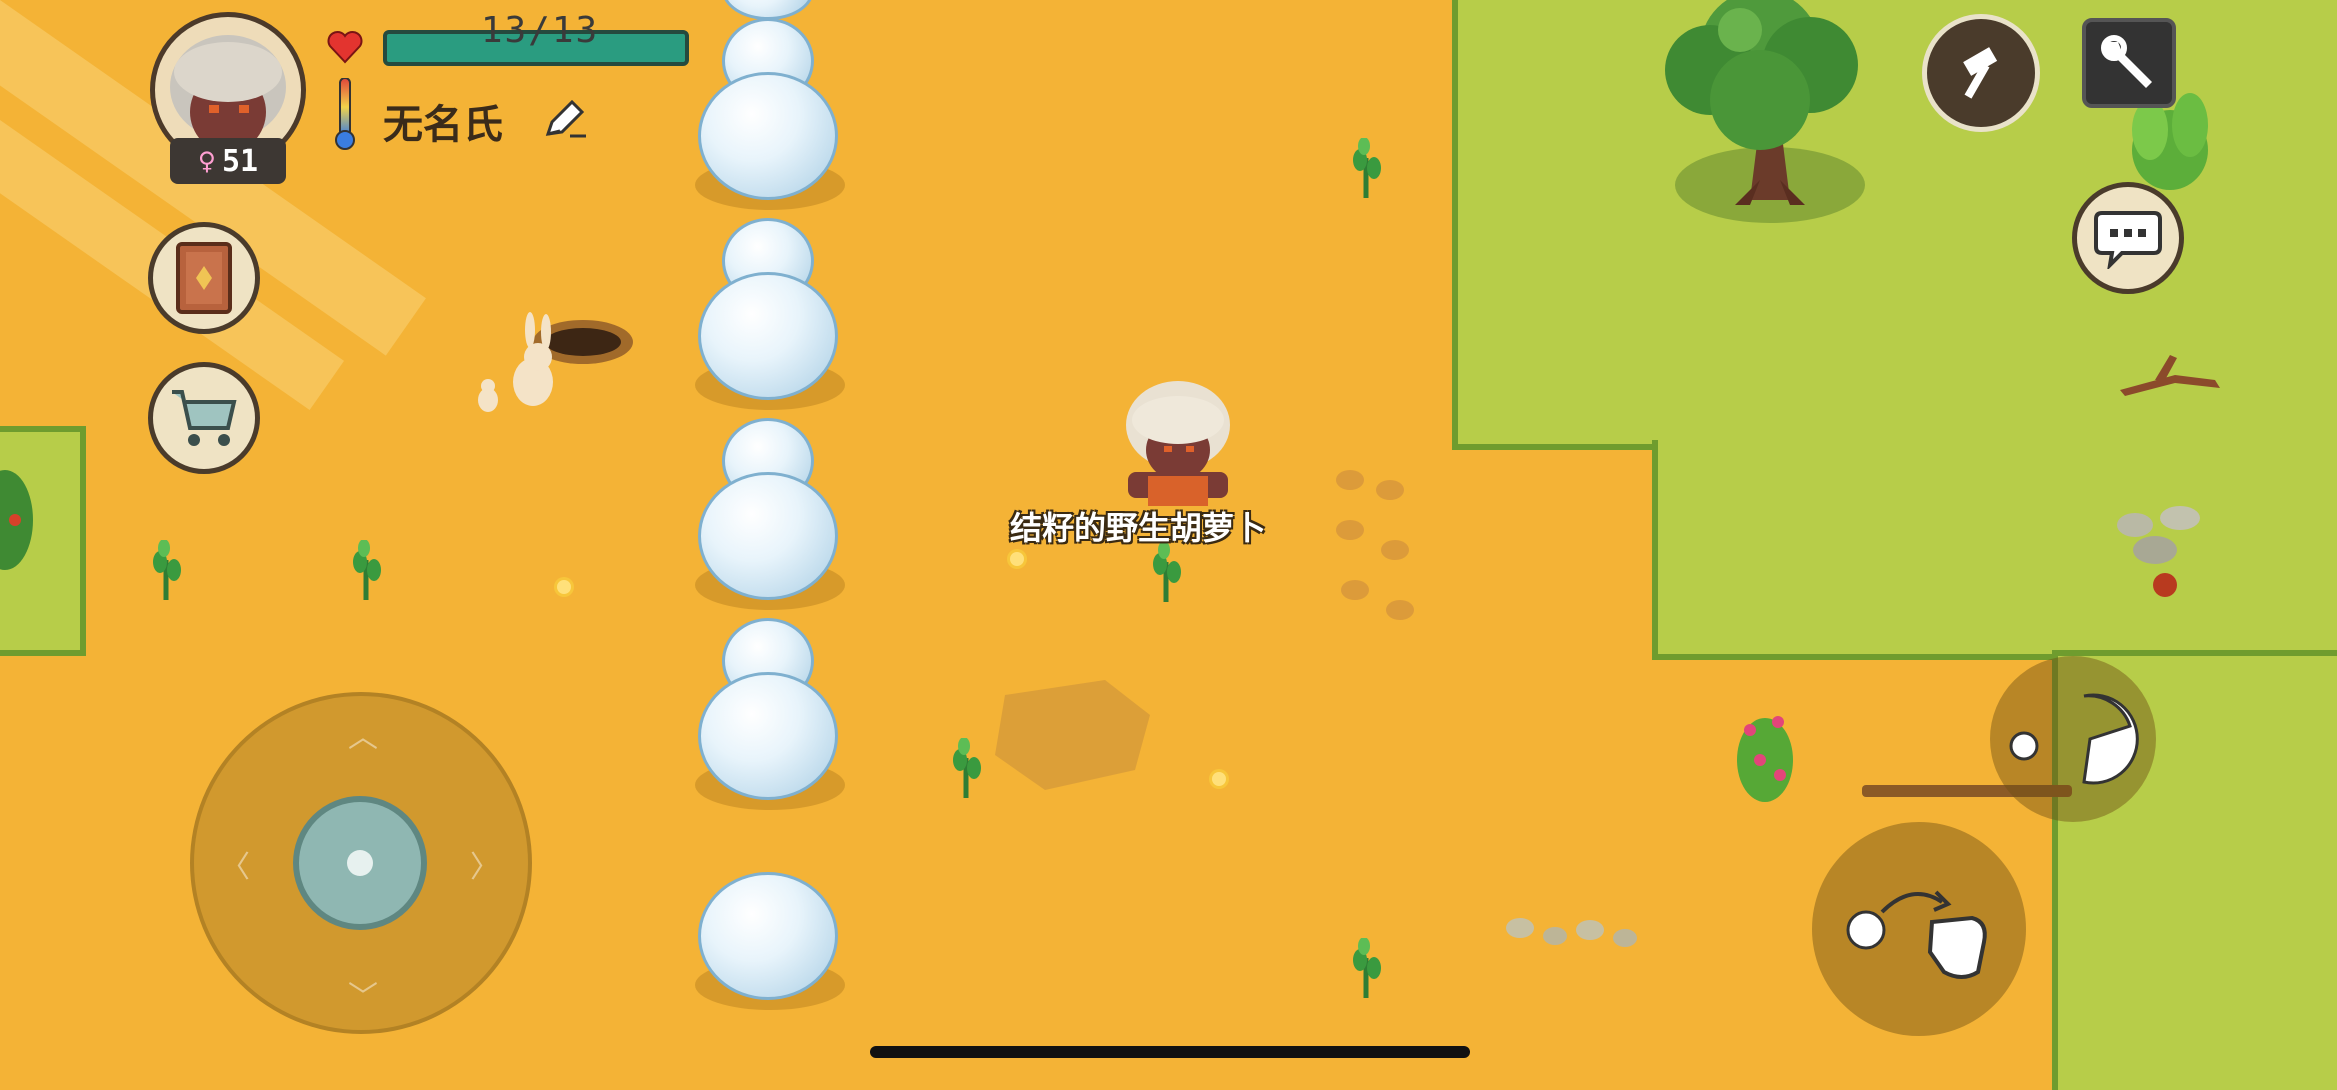 This screenshot has height=1090, width=2337. Describe the element at coordinates (1994, 550) in the screenshot. I see `grass-area-right-lower` at that location.